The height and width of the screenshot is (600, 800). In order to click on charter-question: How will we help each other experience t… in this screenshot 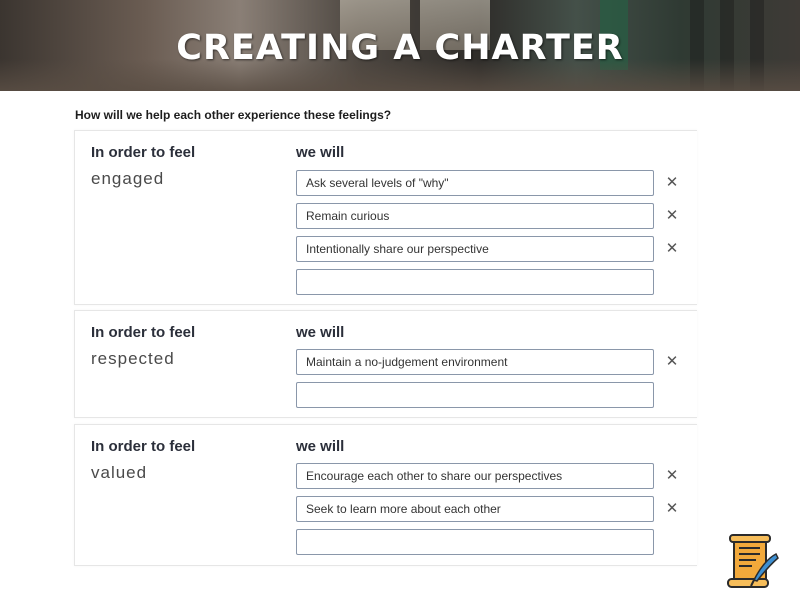, I will do `click(233, 115)`.